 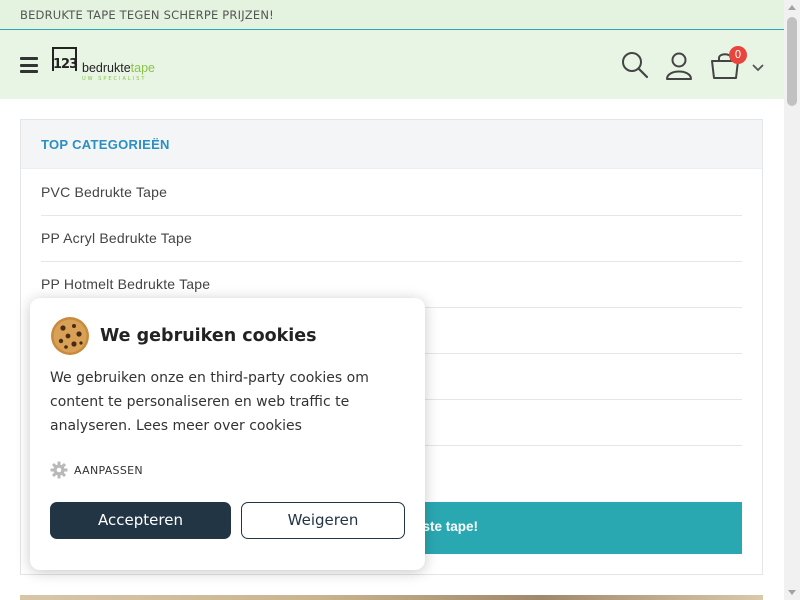 What do you see at coordinates (391, 597) in the screenshot?
I see `banner-image` at bounding box center [391, 597].